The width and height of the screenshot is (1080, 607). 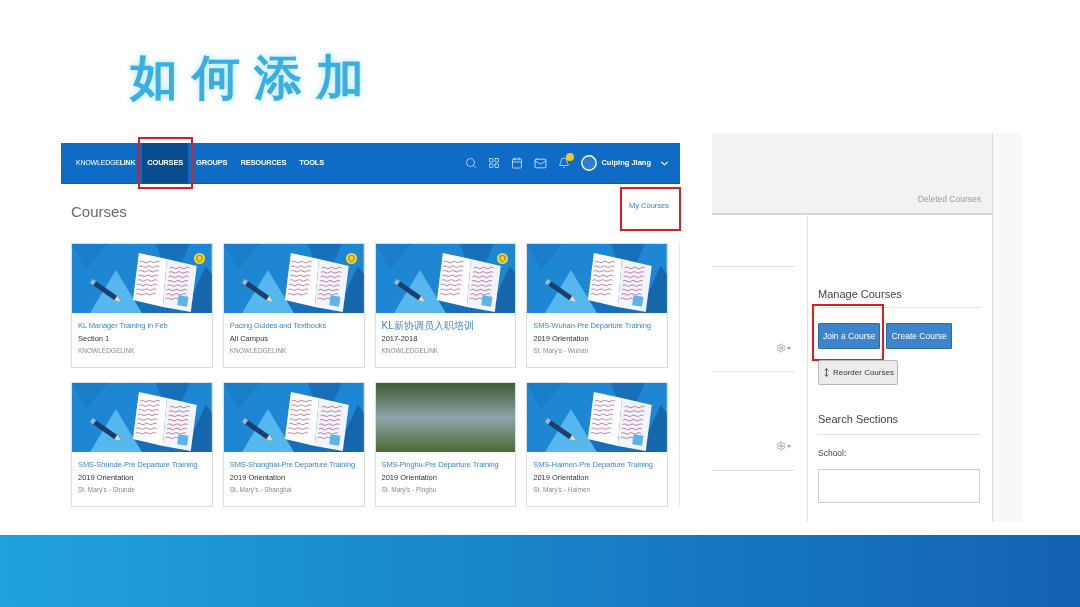 I want to click on page-heading: Courses, so click(x=99, y=211).